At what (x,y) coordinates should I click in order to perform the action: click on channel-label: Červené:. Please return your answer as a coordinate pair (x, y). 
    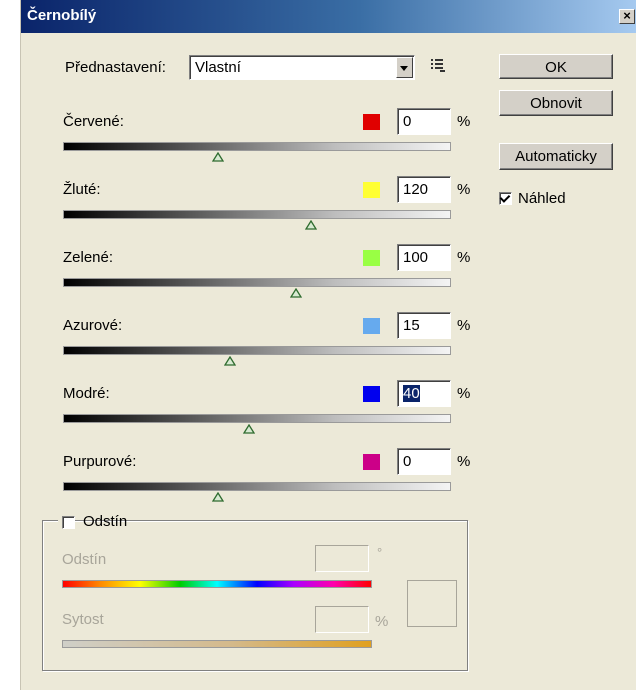
    Looking at the image, I should click on (93, 121).